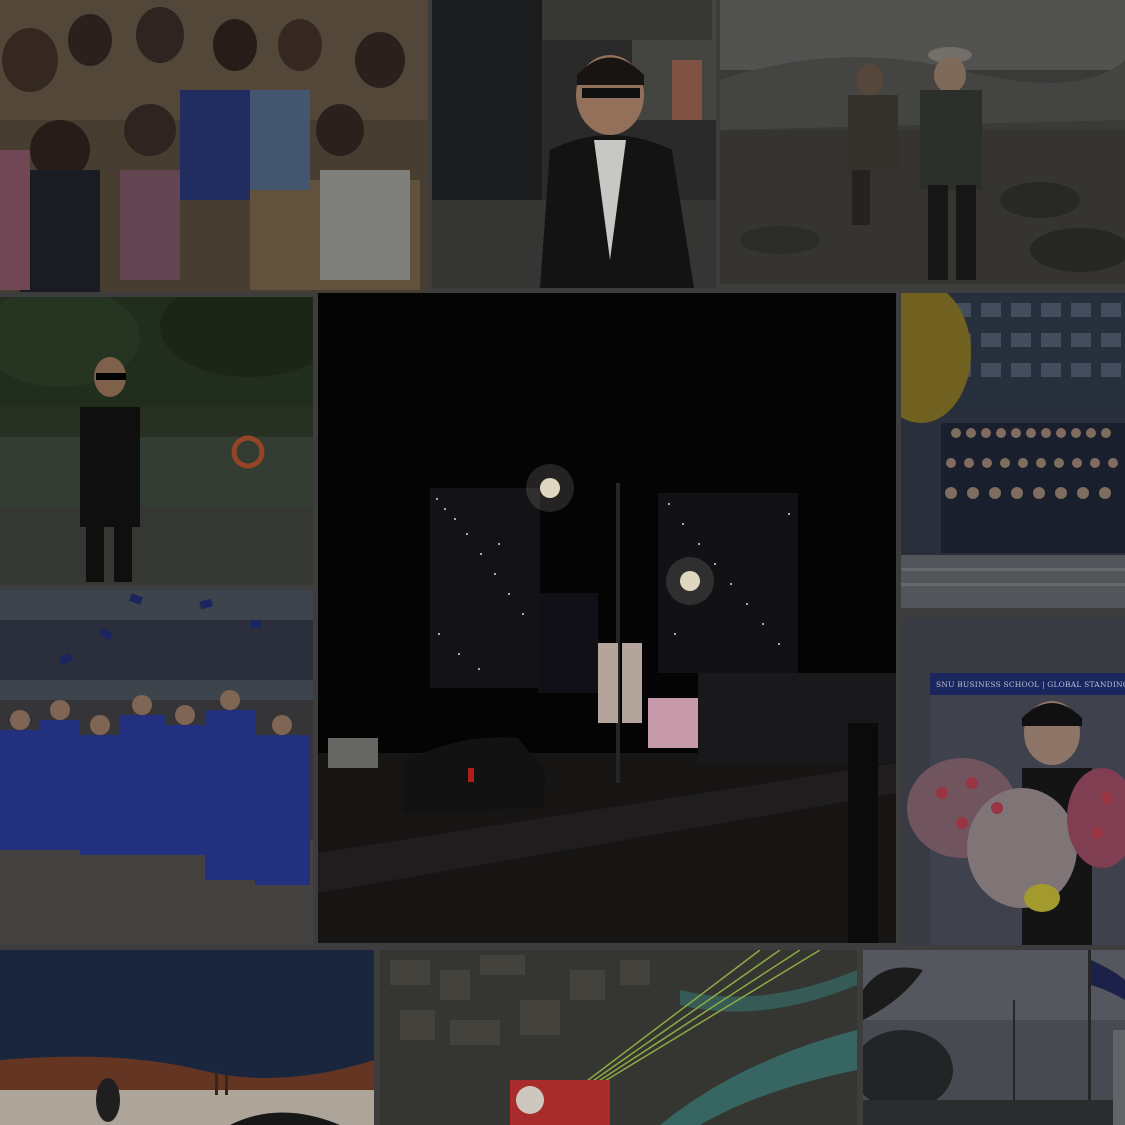 The width and height of the screenshot is (1125, 1125). I want to click on photo-group-friends, so click(214, 146).